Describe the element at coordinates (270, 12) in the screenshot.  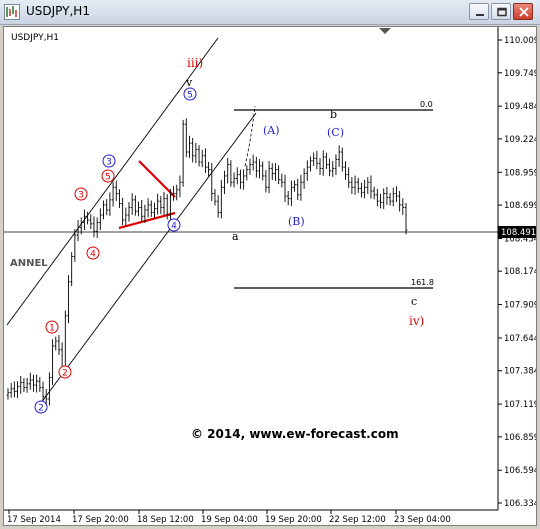
I see `title-bar: USDJPY,H1` at that location.